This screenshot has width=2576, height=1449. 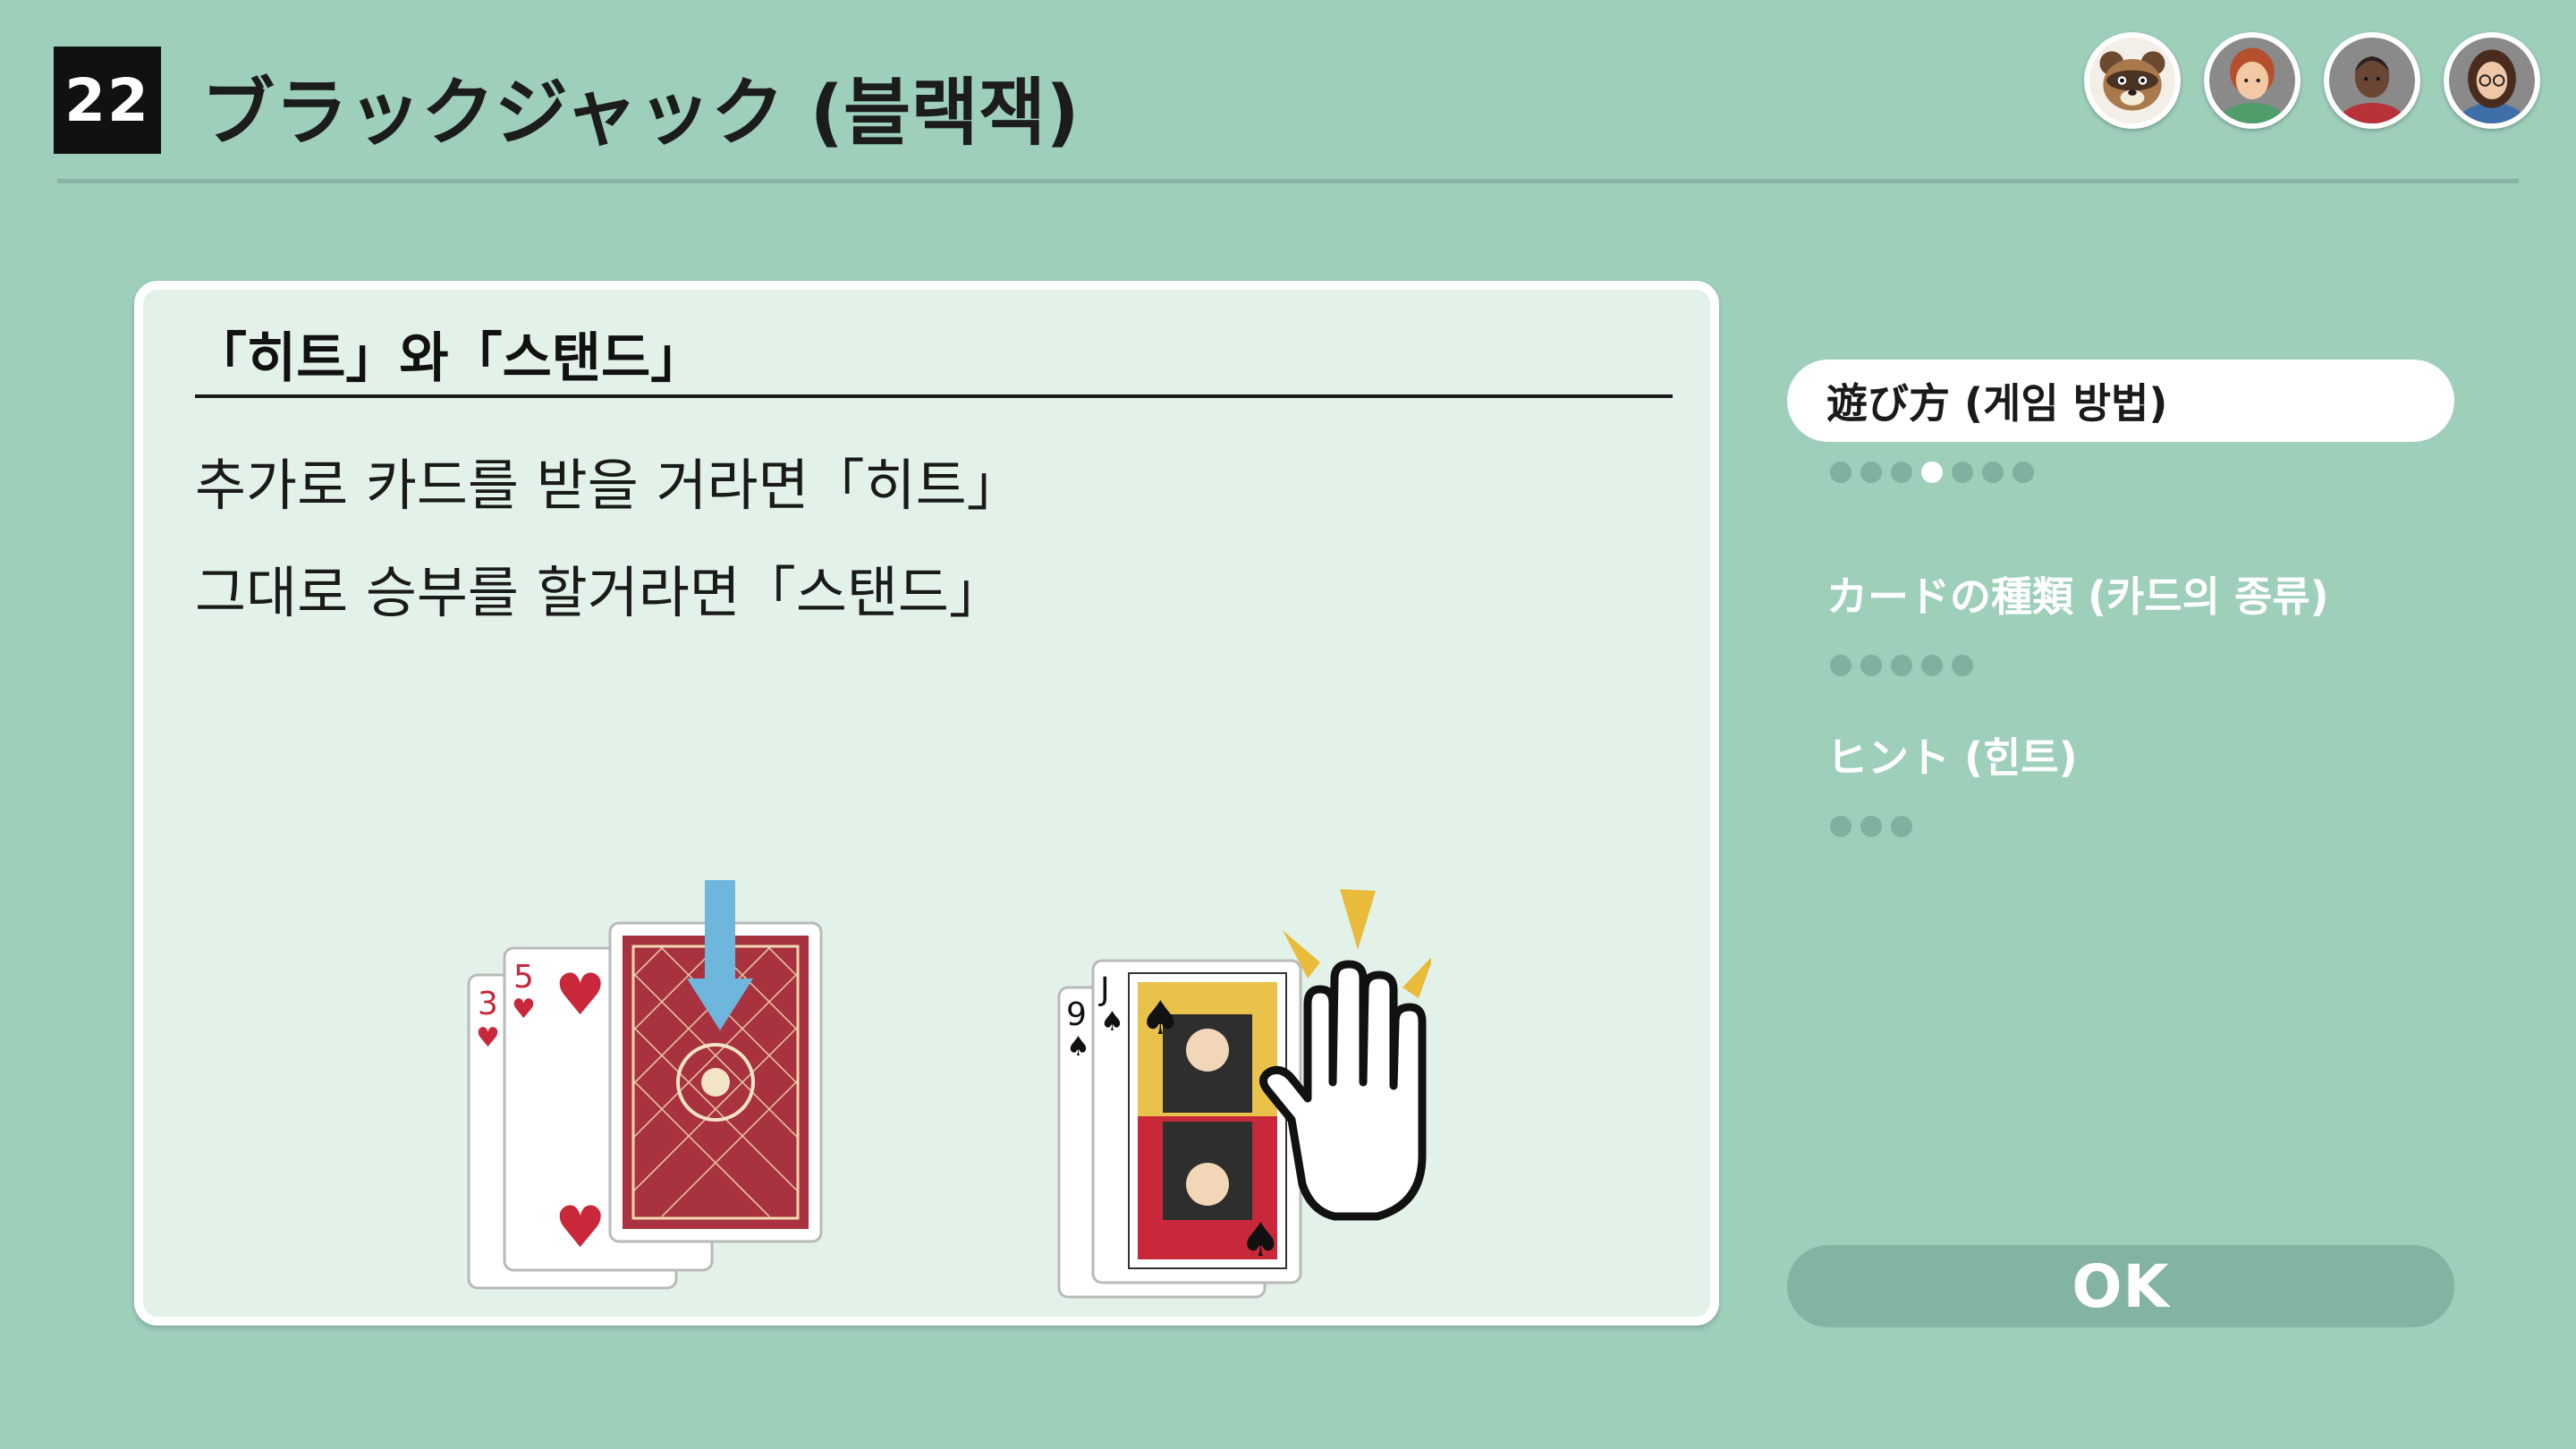 I want to click on heading-underline, so click(x=934, y=396).